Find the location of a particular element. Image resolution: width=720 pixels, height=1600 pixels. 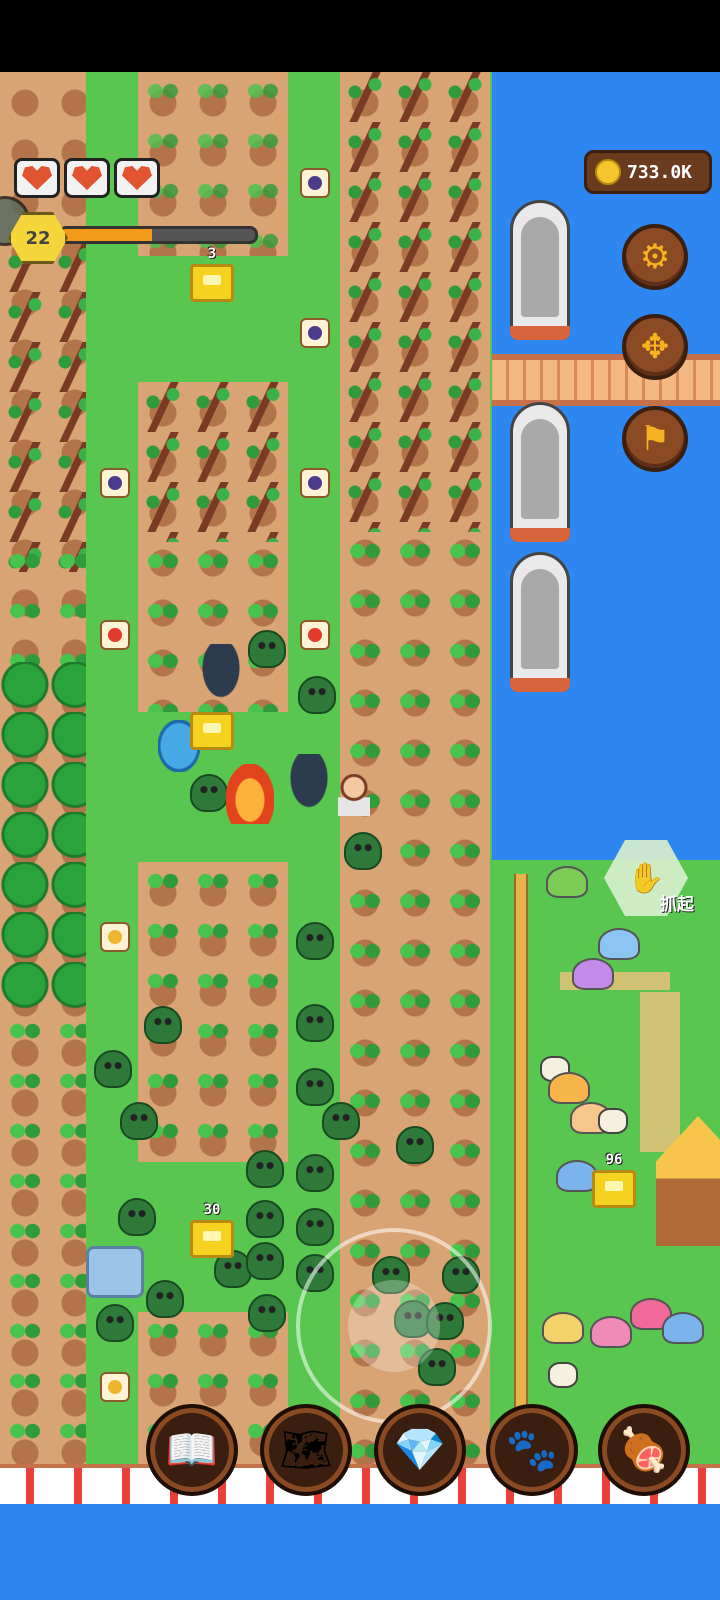

xp-progress-fill is located at coordinates (107, 235).